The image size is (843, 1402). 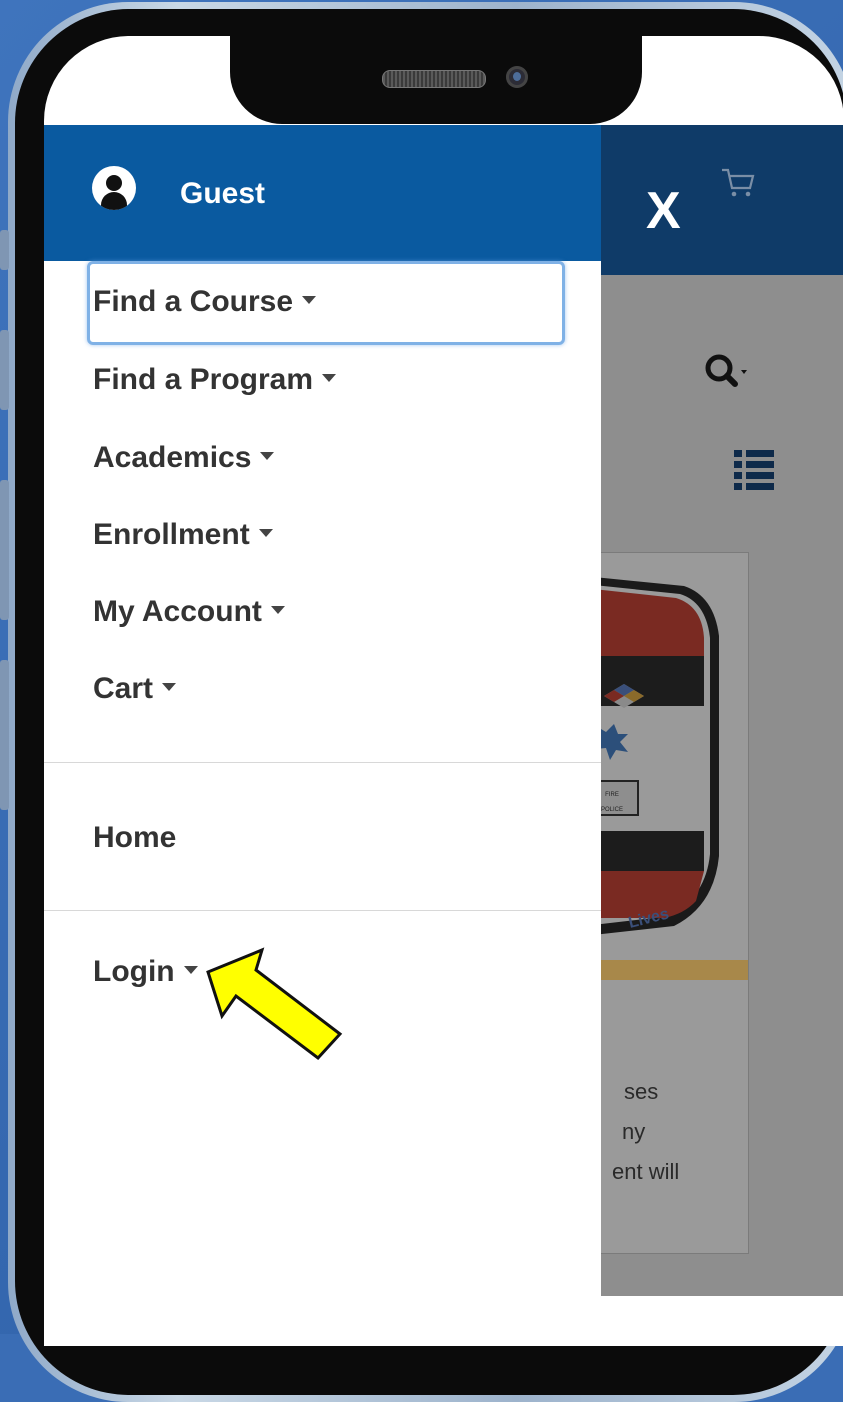 I want to click on menu-item-label: Find a Program, so click(x=203, y=379).